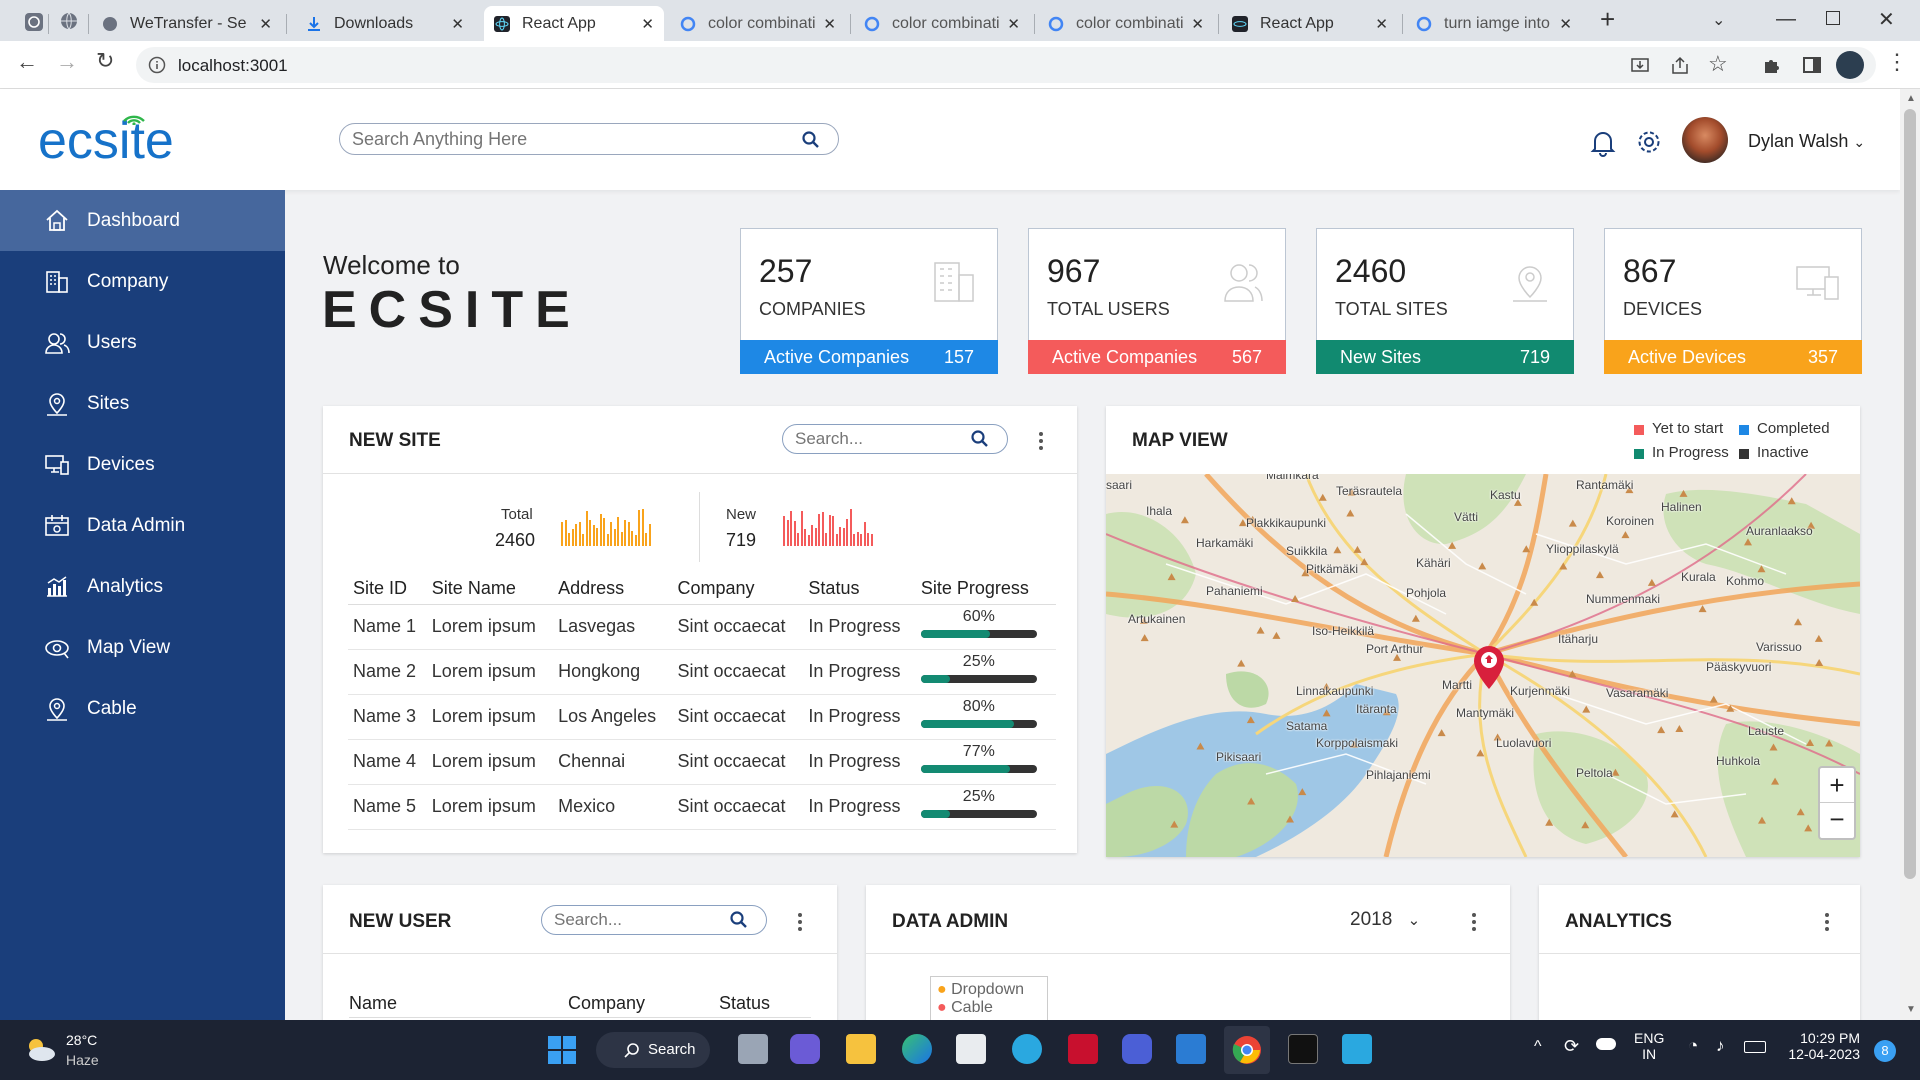 Image resolution: width=1920 pixels, height=1080 pixels. What do you see at coordinates (1247, 1050) in the screenshot?
I see `chrome-taskbar-active` at bounding box center [1247, 1050].